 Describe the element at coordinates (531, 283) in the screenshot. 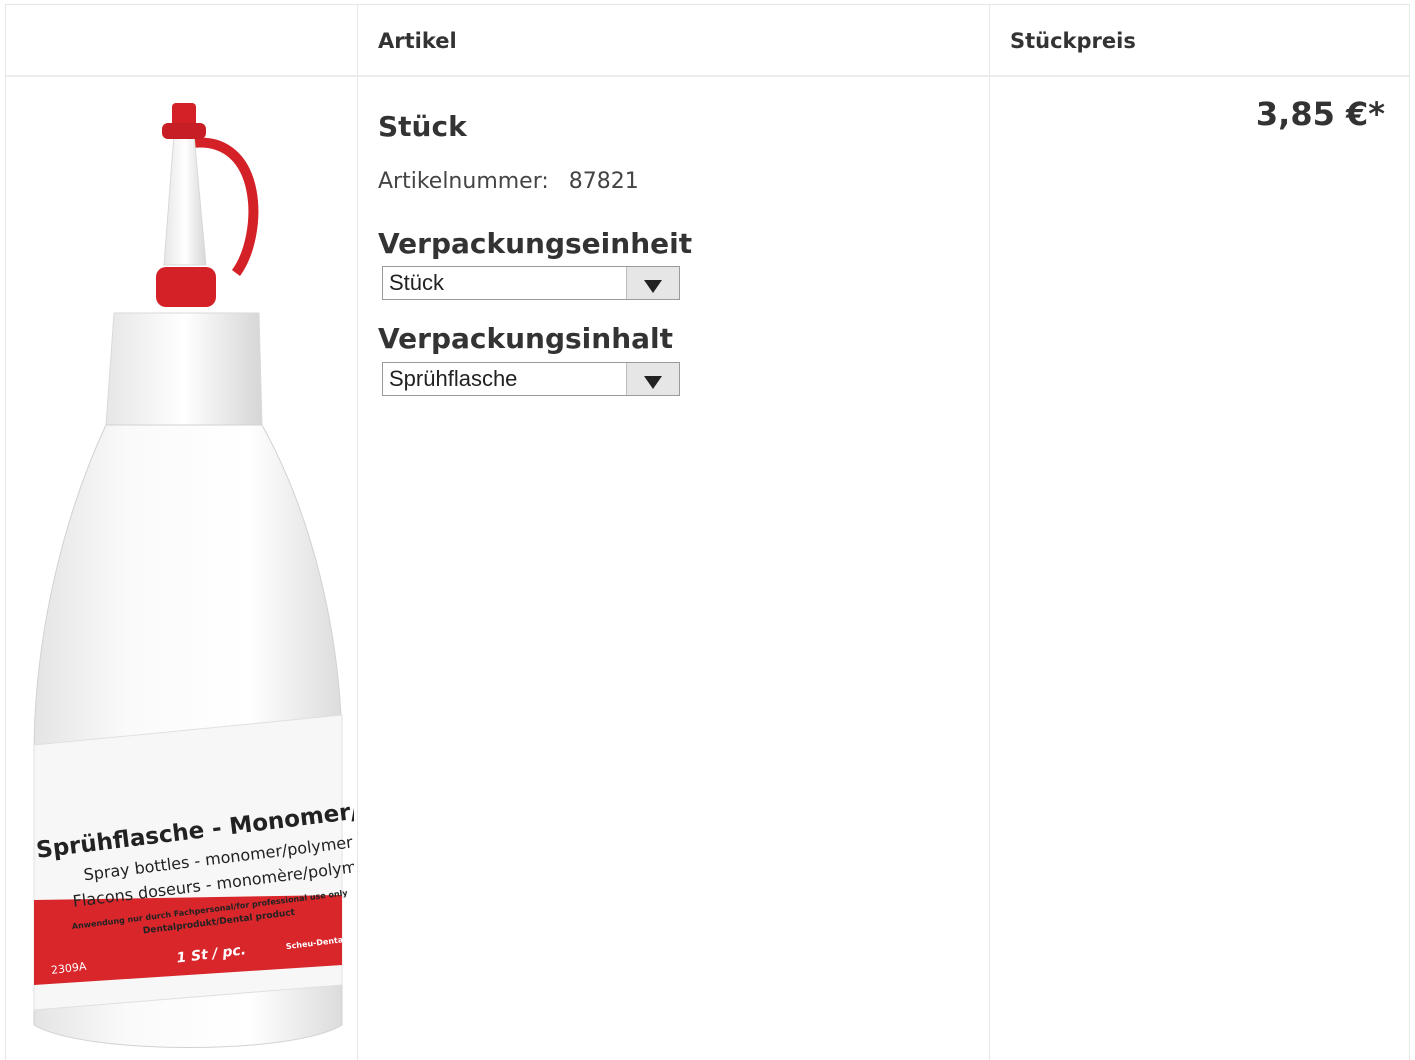

I see `packaging-unit-select: Stück` at that location.